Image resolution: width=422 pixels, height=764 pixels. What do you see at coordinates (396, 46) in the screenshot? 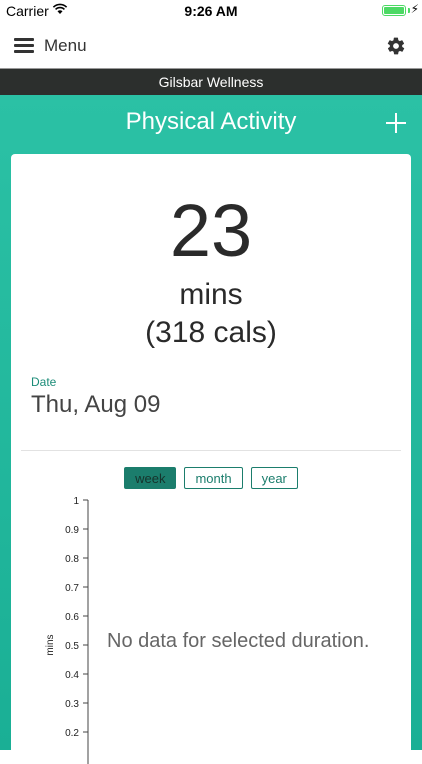
I see `gear-icon` at bounding box center [396, 46].